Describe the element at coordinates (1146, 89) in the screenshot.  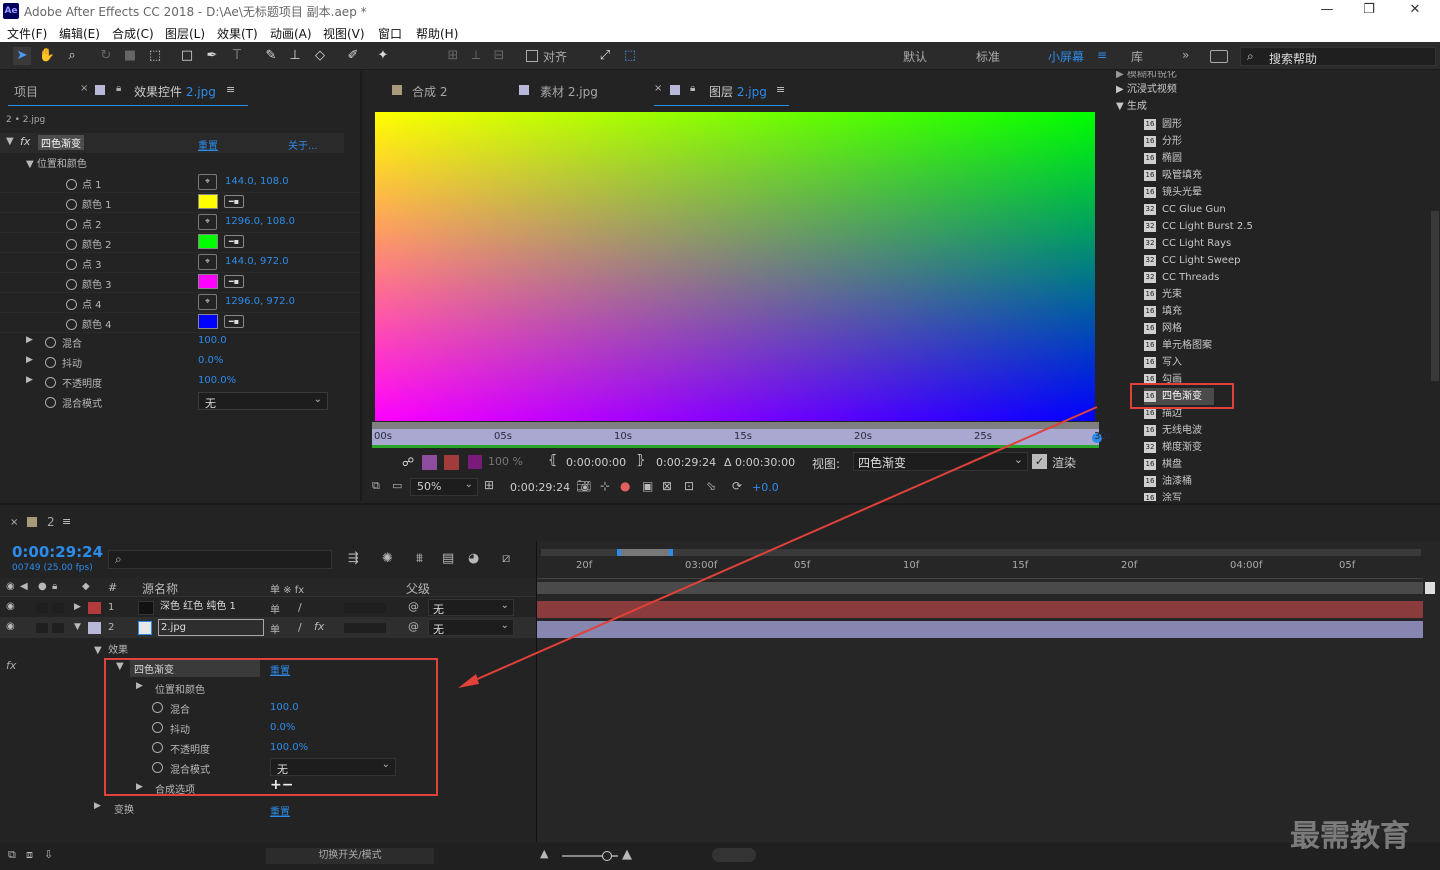
I see `category-immersive-video: ▶ 沉浸式视频` at that location.